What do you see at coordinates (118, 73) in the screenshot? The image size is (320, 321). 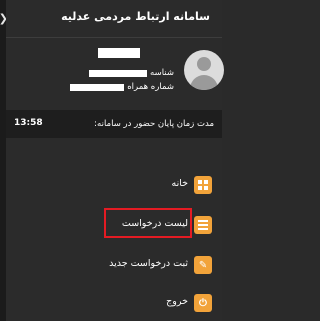 I see `redacted-id` at bounding box center [118, 73].